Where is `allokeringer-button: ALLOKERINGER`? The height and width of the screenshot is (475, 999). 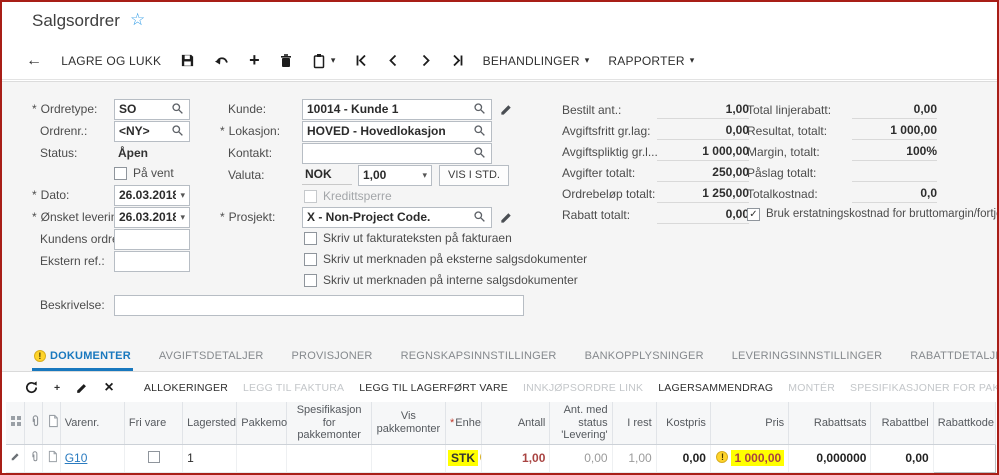 allokeringer-button: ALLOKERINGER is located at coordinates (186, 388).